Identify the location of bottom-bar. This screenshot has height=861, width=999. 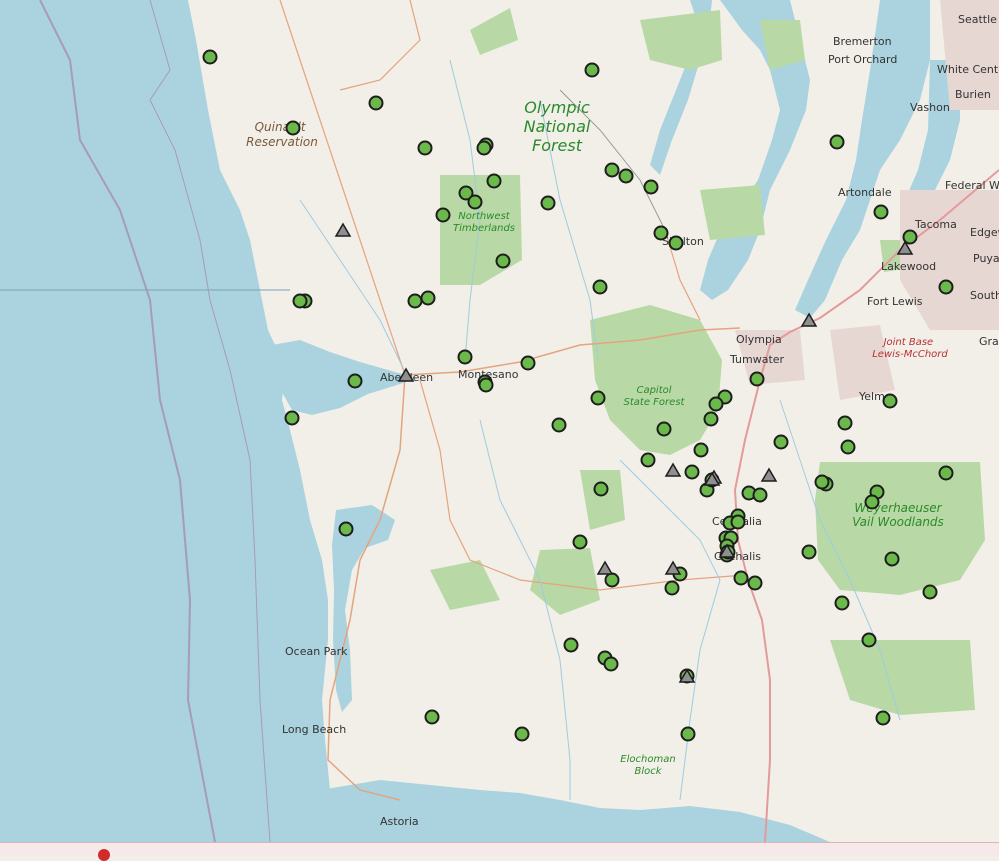
(499, 851).